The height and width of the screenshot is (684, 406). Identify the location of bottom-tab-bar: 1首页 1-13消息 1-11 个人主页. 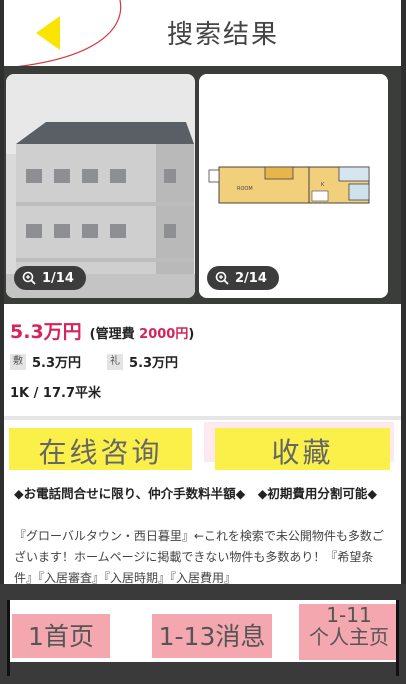
(203, 634).